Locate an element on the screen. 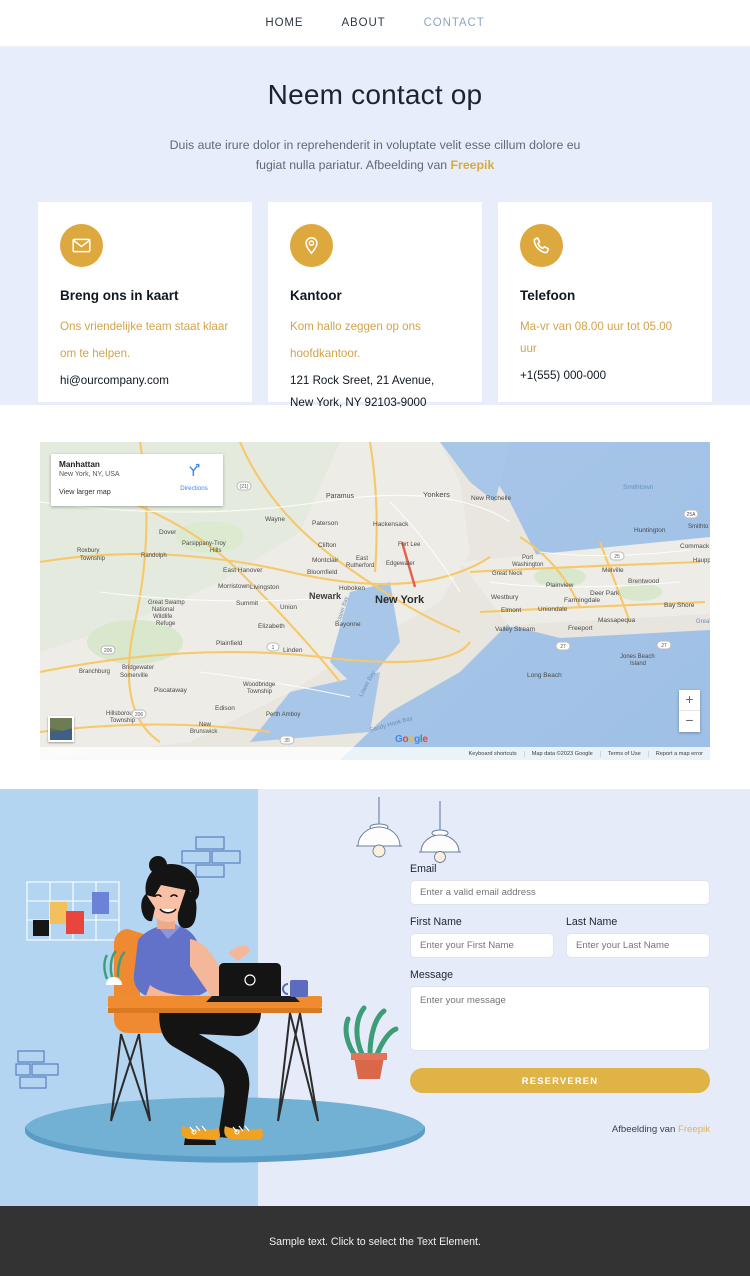  svg-text: Clifton is located at coordinates (327, 545).